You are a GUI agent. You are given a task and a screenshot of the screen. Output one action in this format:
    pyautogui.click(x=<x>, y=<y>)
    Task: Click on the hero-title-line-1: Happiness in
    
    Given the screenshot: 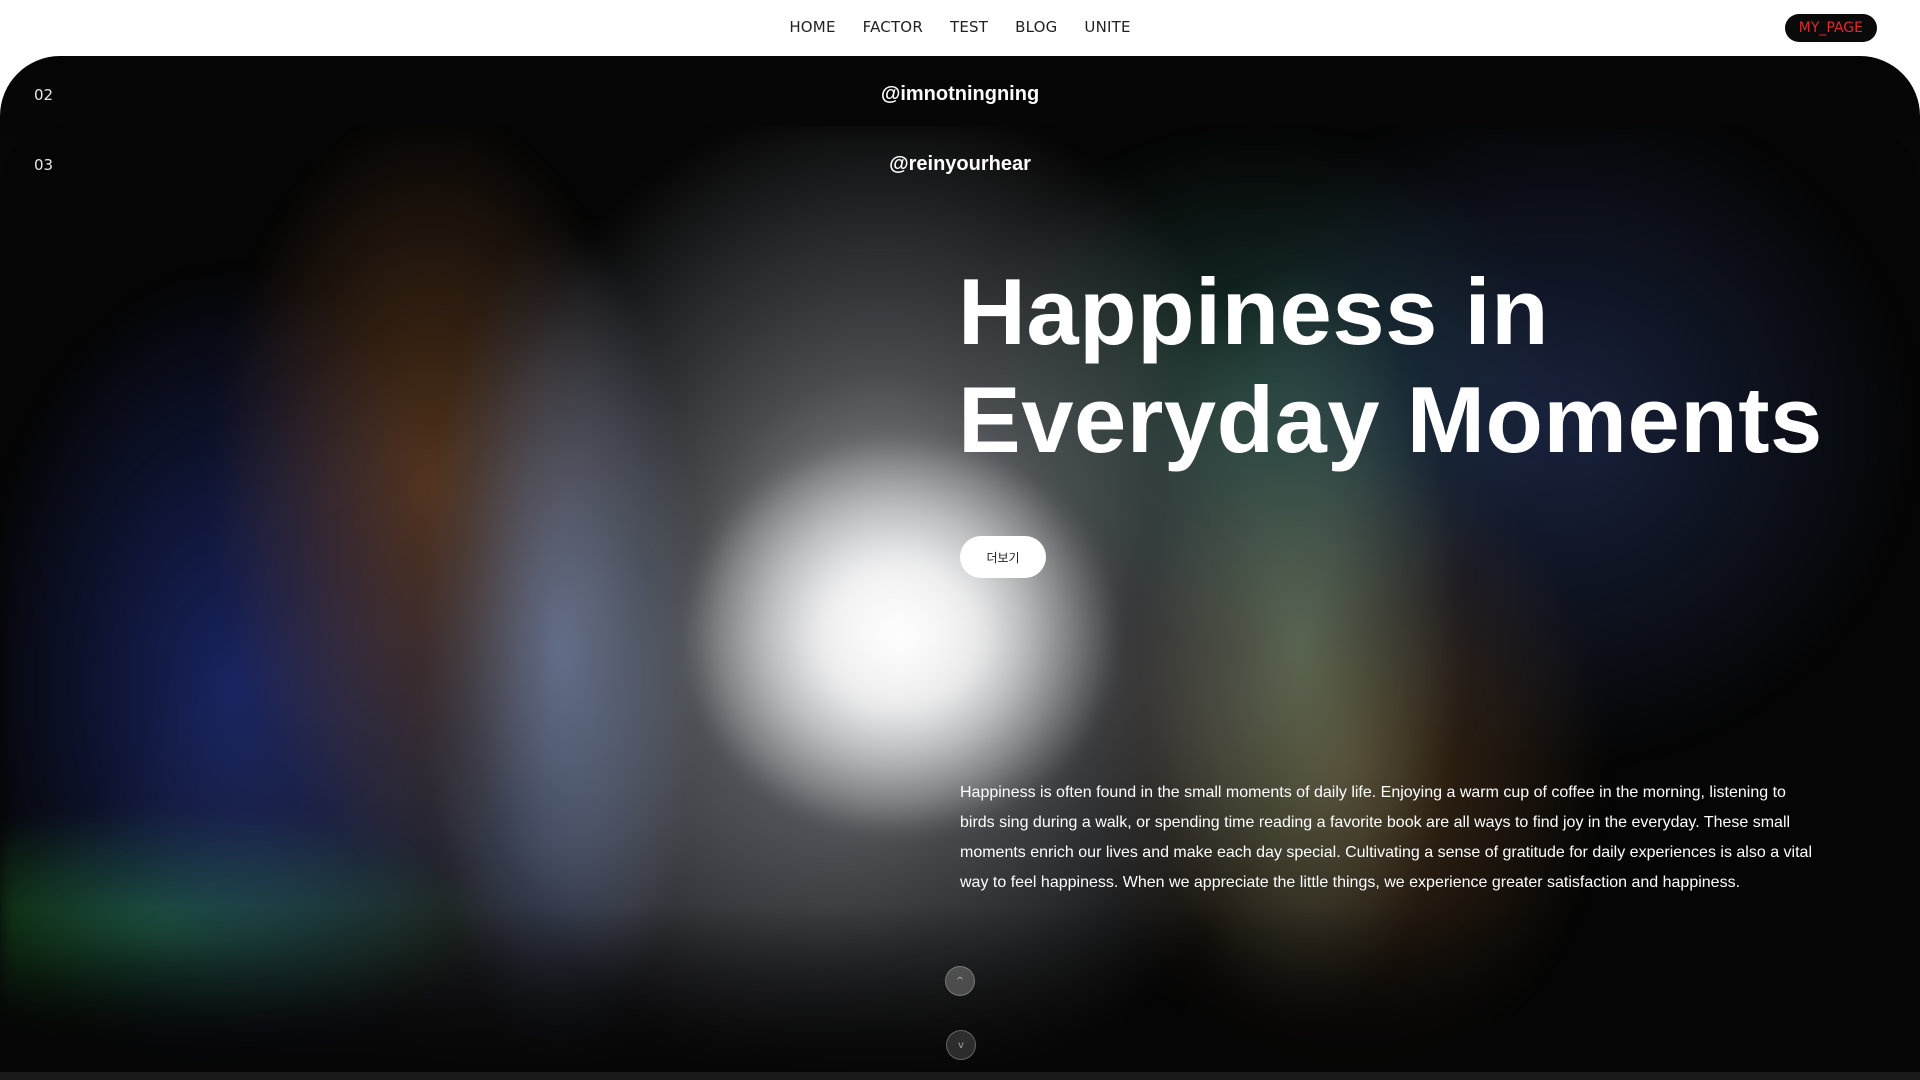 What is the action you would take?
    pyautogui.click(x=1254, y=311)
    